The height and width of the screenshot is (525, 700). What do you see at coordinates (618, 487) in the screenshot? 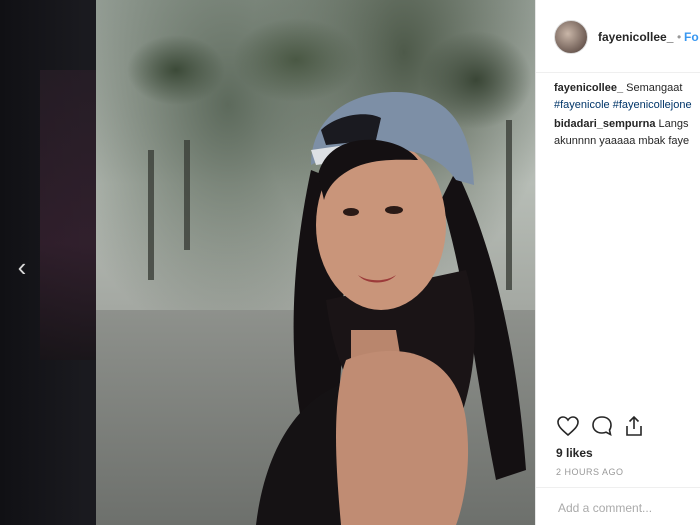
I see `divider` at bounding box center [618, 487].